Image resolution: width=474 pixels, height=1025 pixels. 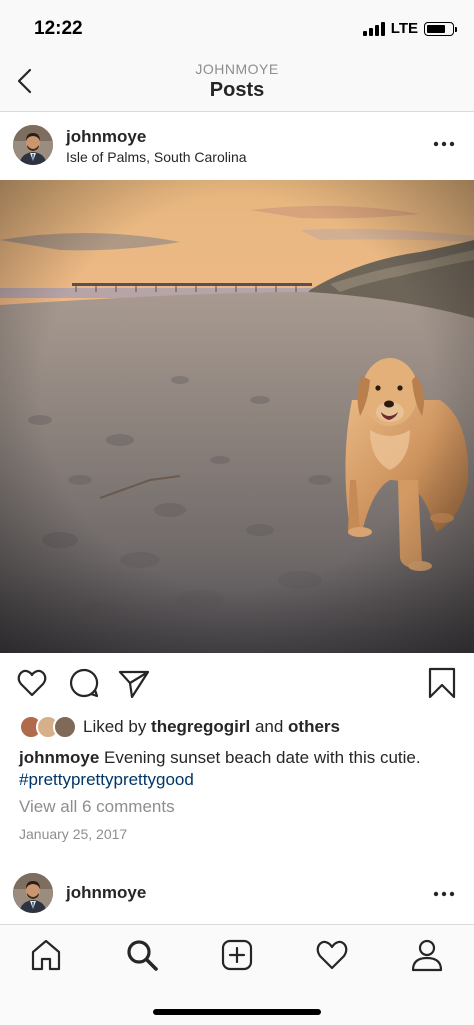 What do you see at coordinates (200, 727) in the screenshot?
I see `liked-by-user-link: thegregogirl` at bounding box center [200, 727].